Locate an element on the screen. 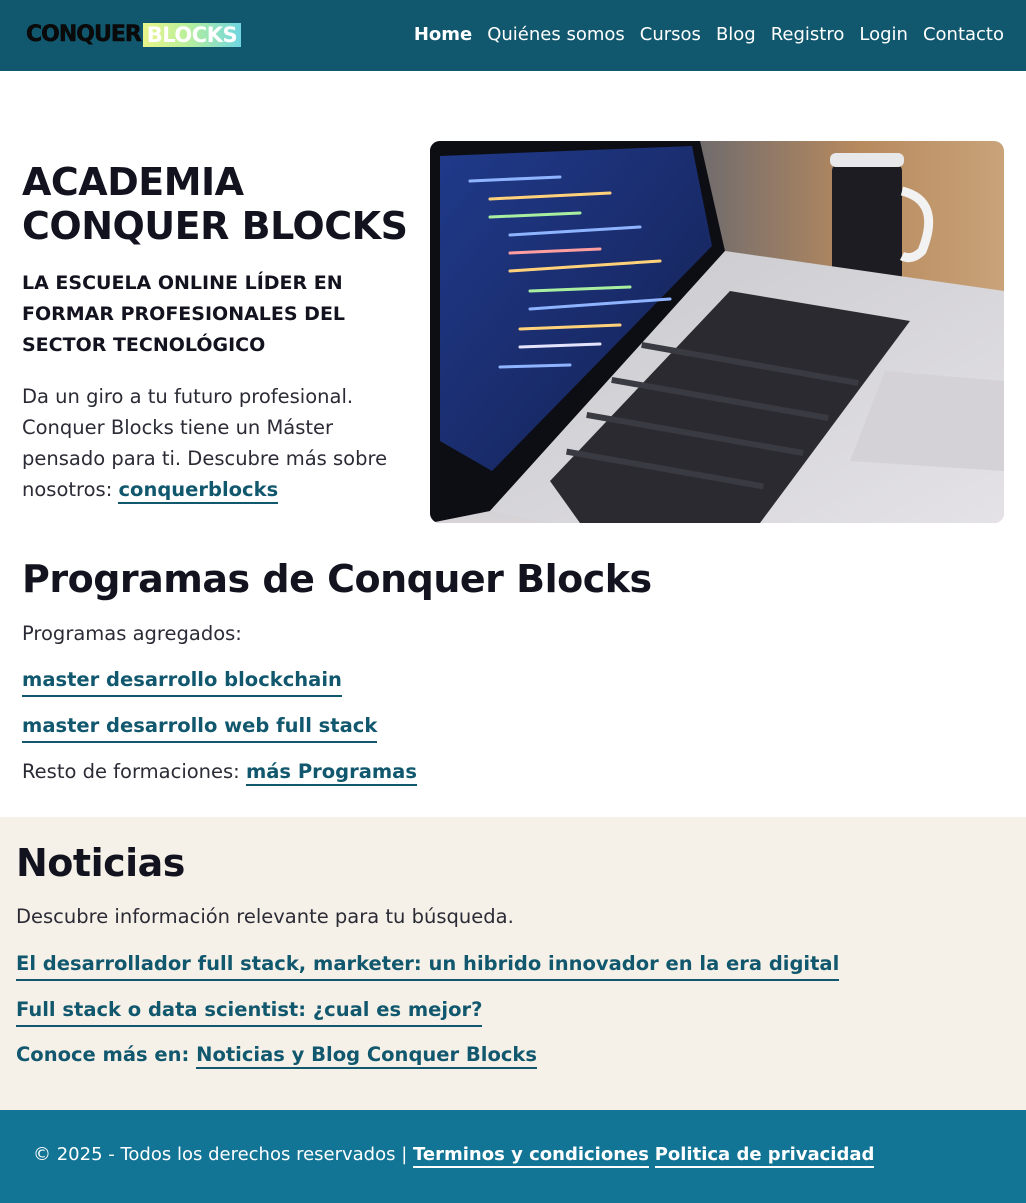 The height and width of the screenshot is (1203, 1026). programs-intro: Programas agregados: is located at coordinates (132, 633).